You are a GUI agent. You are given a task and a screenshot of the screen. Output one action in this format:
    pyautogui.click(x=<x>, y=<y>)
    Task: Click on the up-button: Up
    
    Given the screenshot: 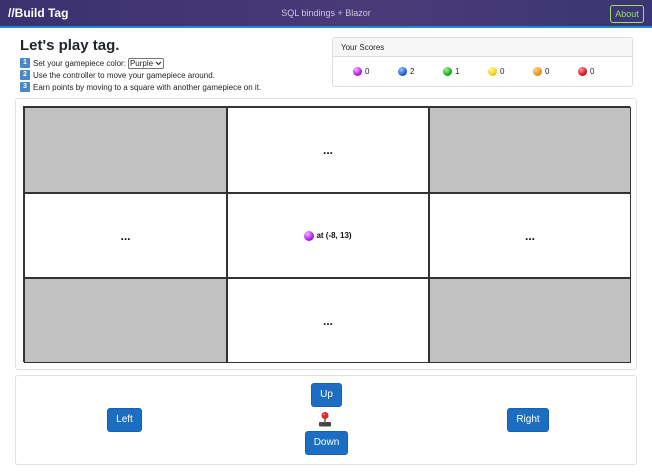 What is the action you would take?
    pyautogui.click(x=326, y=395)
    